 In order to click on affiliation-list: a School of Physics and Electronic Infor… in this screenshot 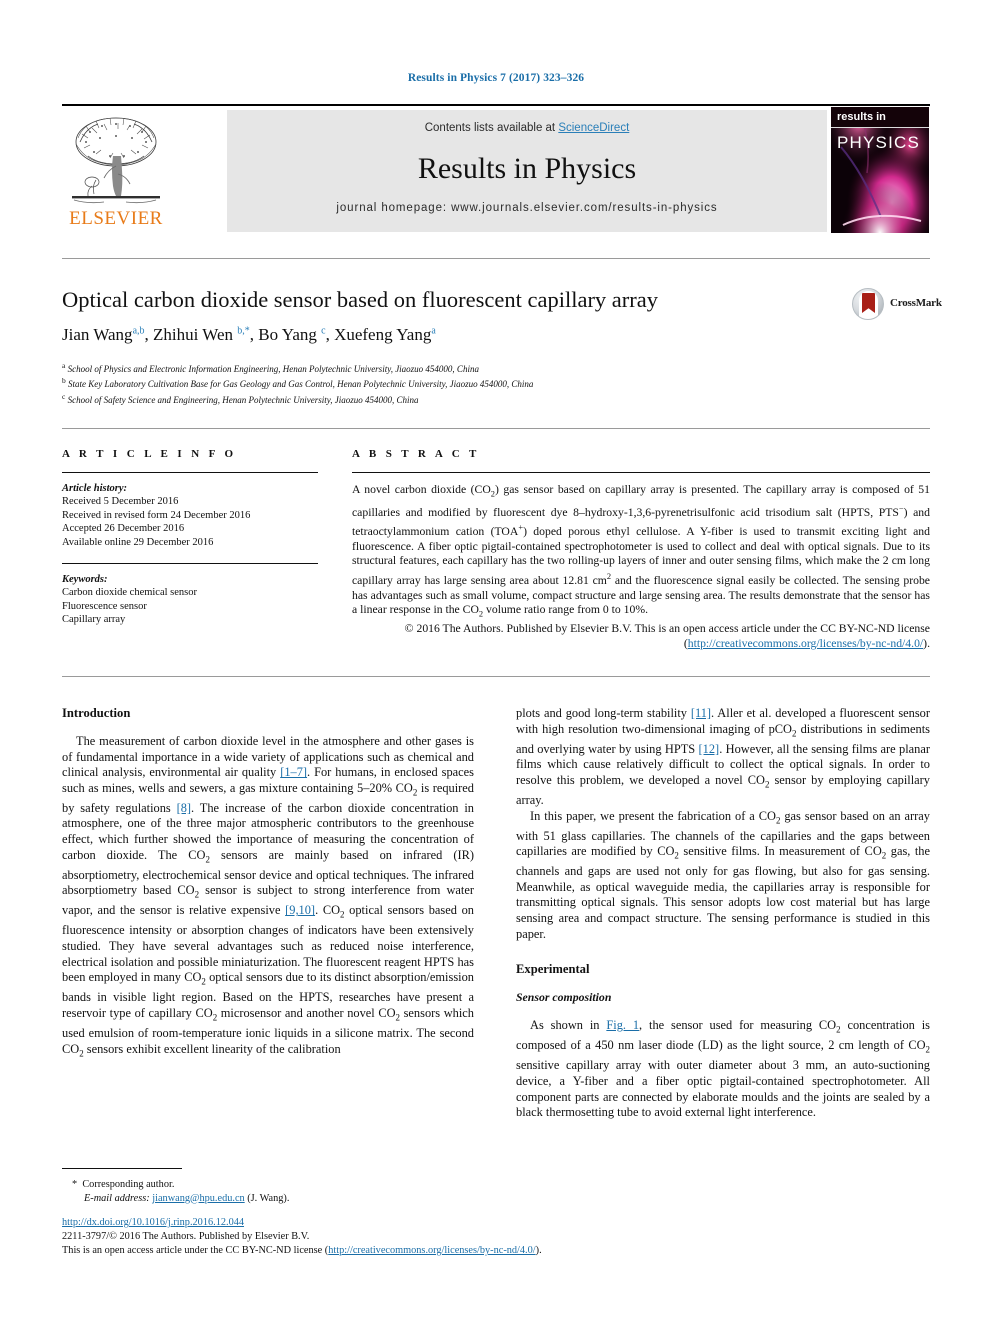, I will do `click(457, 383)`.